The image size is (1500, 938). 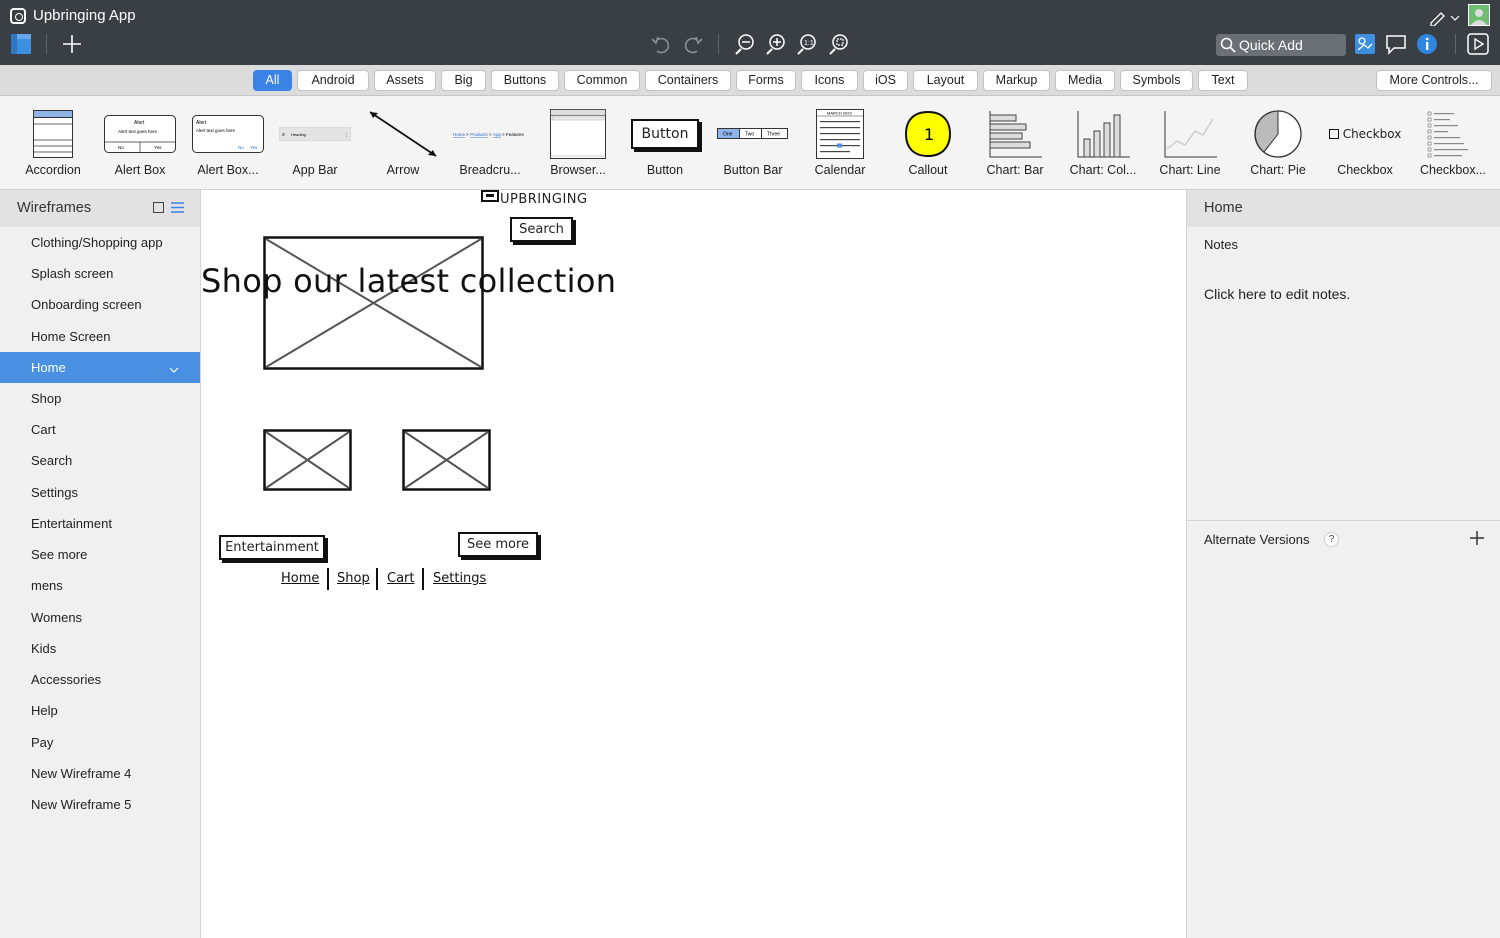 What do you see at coordinates (753, 143) in the screenshot?
I see `library-item-button-bar: One Two Three Button Bar` at bounding box center [753, 143].